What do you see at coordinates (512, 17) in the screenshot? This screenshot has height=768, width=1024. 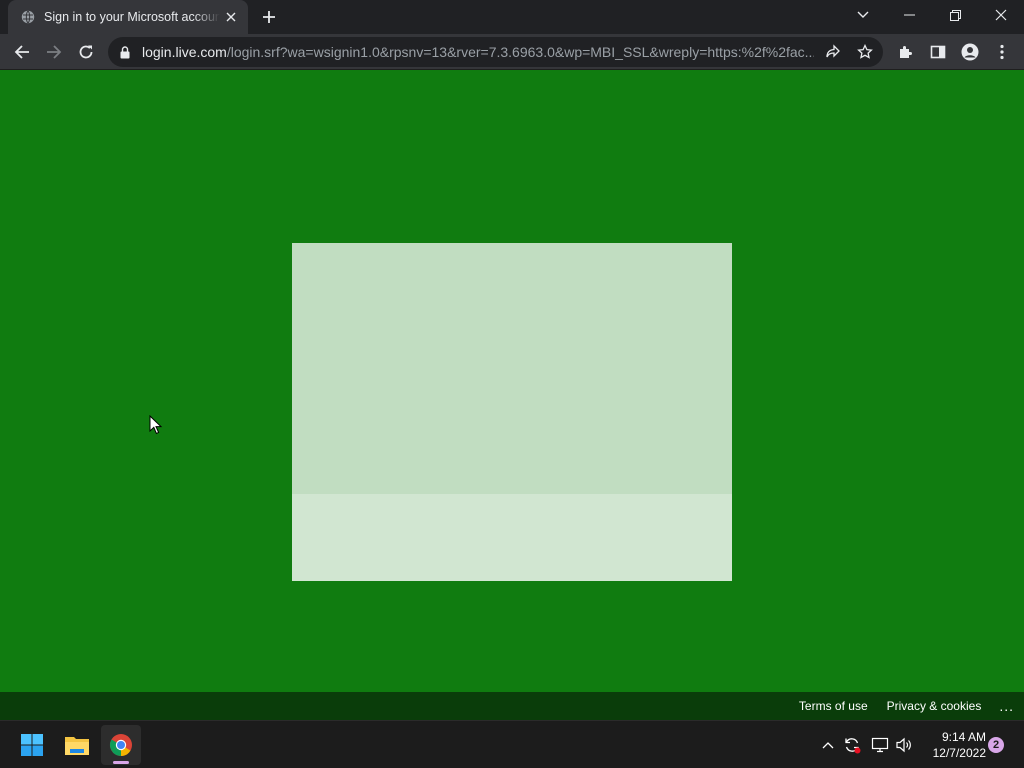 I see `tab-strip: Sign in to your Microsoft account` at bounding box center [512, 17].